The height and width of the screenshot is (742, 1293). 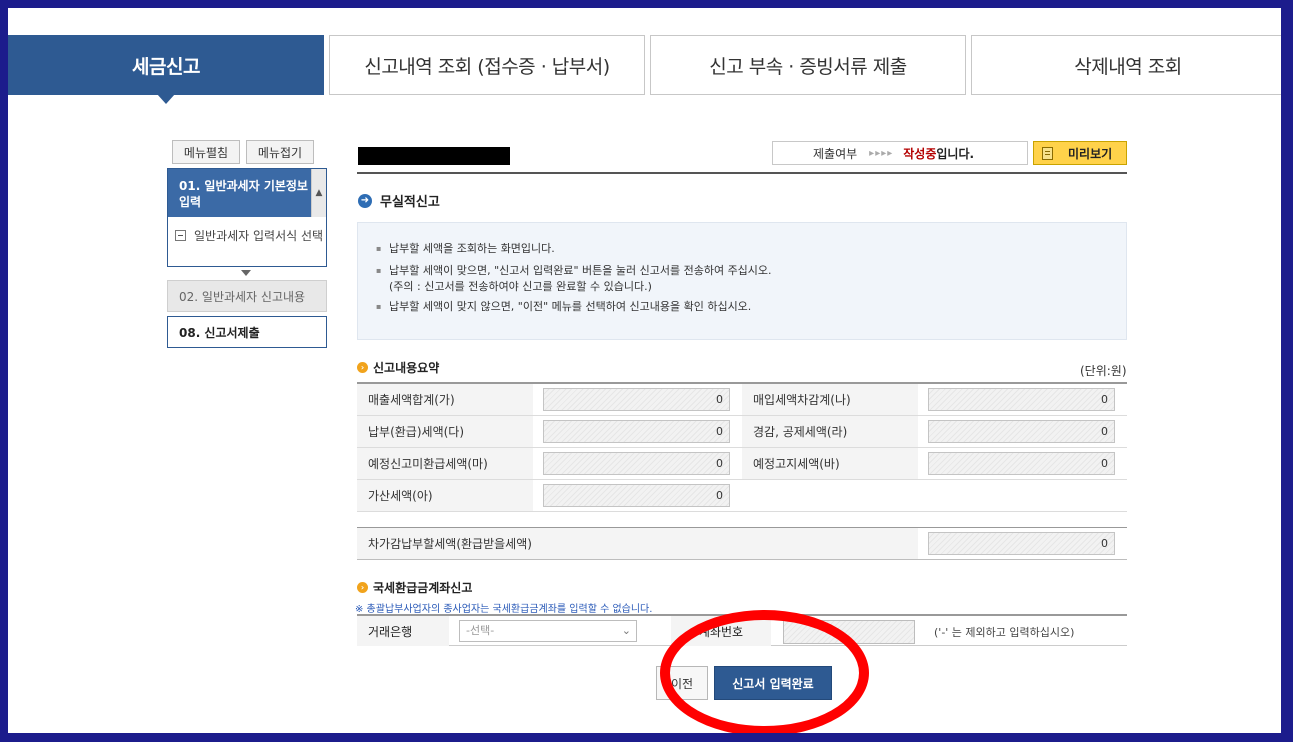 What do you see at coordinates (881, 153) in the screenshot?
I see `arrows-icon: ▸▸▸▸` at bounding box center [881, 153].